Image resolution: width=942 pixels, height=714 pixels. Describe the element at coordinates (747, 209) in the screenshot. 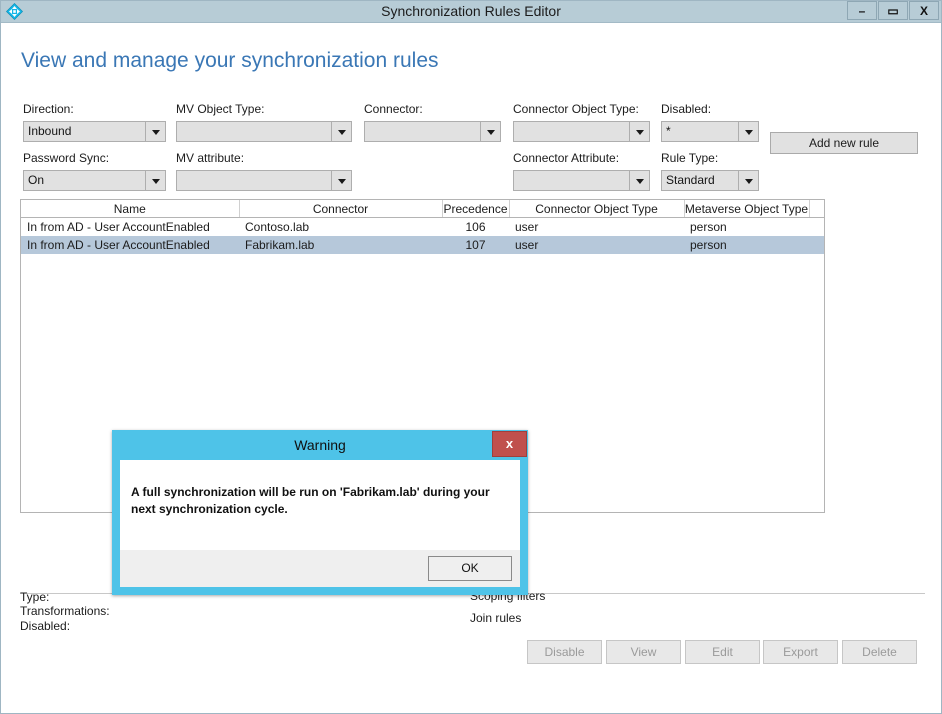

I see `column-header-metaverse-object-type: Metaverse Object Type` at that location.